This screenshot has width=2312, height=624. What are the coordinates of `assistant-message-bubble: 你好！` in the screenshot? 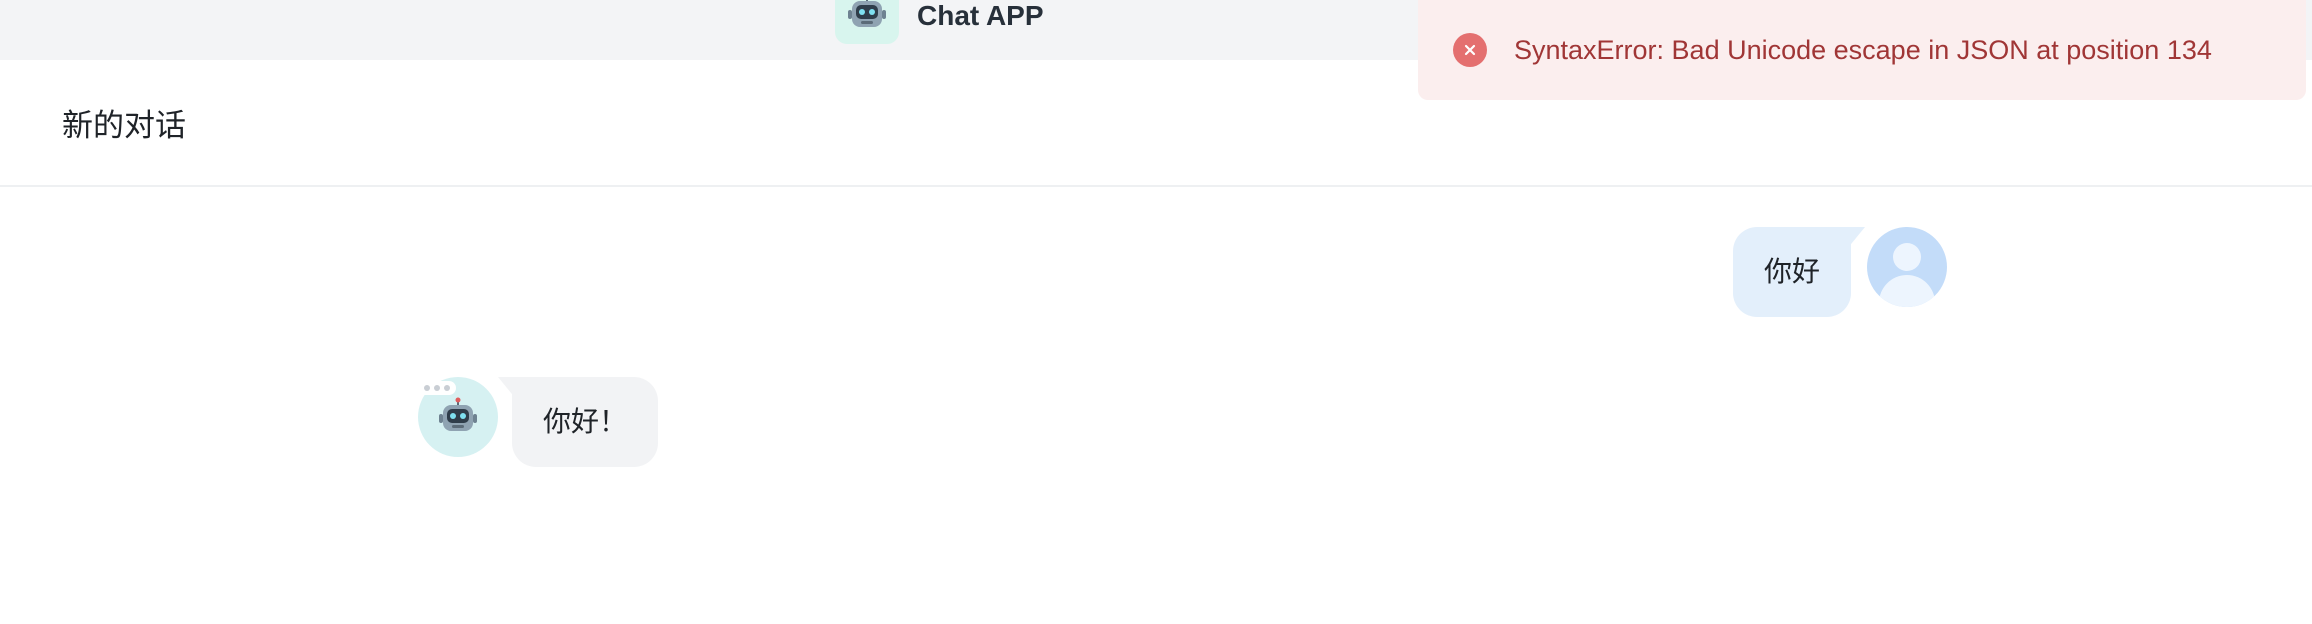 It's located at (578, 422).